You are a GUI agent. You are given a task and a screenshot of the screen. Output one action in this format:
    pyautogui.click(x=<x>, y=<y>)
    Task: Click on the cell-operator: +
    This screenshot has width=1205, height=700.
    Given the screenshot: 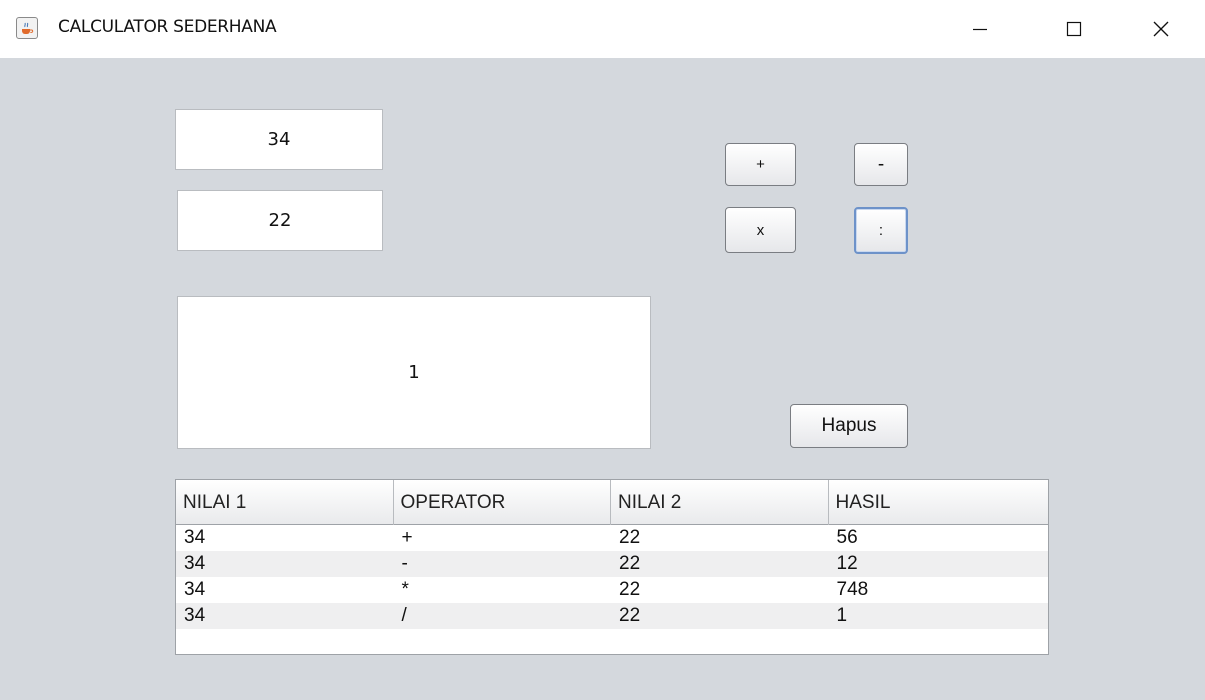 What is the action you would take?
    pyautogui.click(x=407, y=537)
    